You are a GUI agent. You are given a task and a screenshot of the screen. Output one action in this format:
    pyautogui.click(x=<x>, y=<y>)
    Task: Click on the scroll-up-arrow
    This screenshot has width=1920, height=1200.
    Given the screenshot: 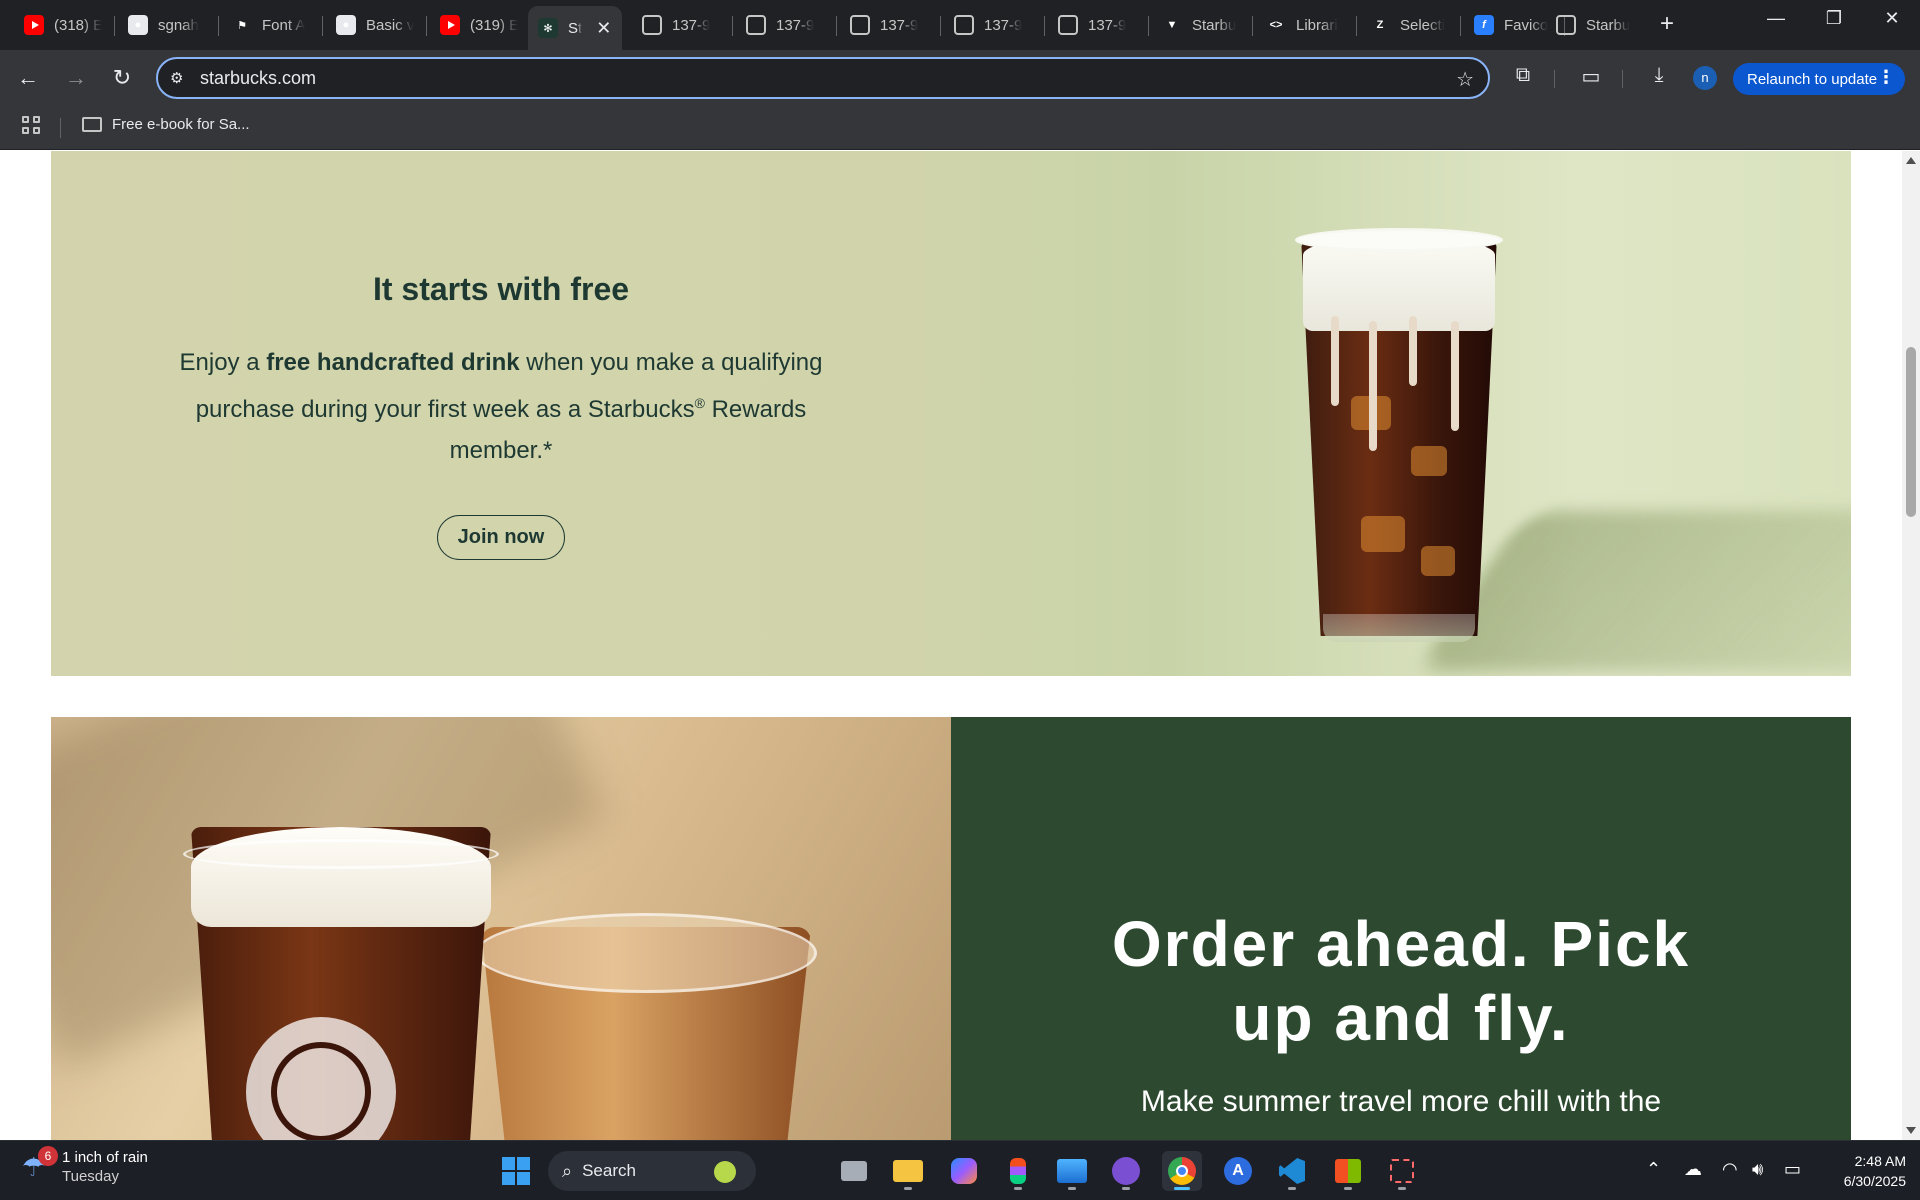 What is the action you would take?
    pyautogui.click(x=1911, y=160)
    